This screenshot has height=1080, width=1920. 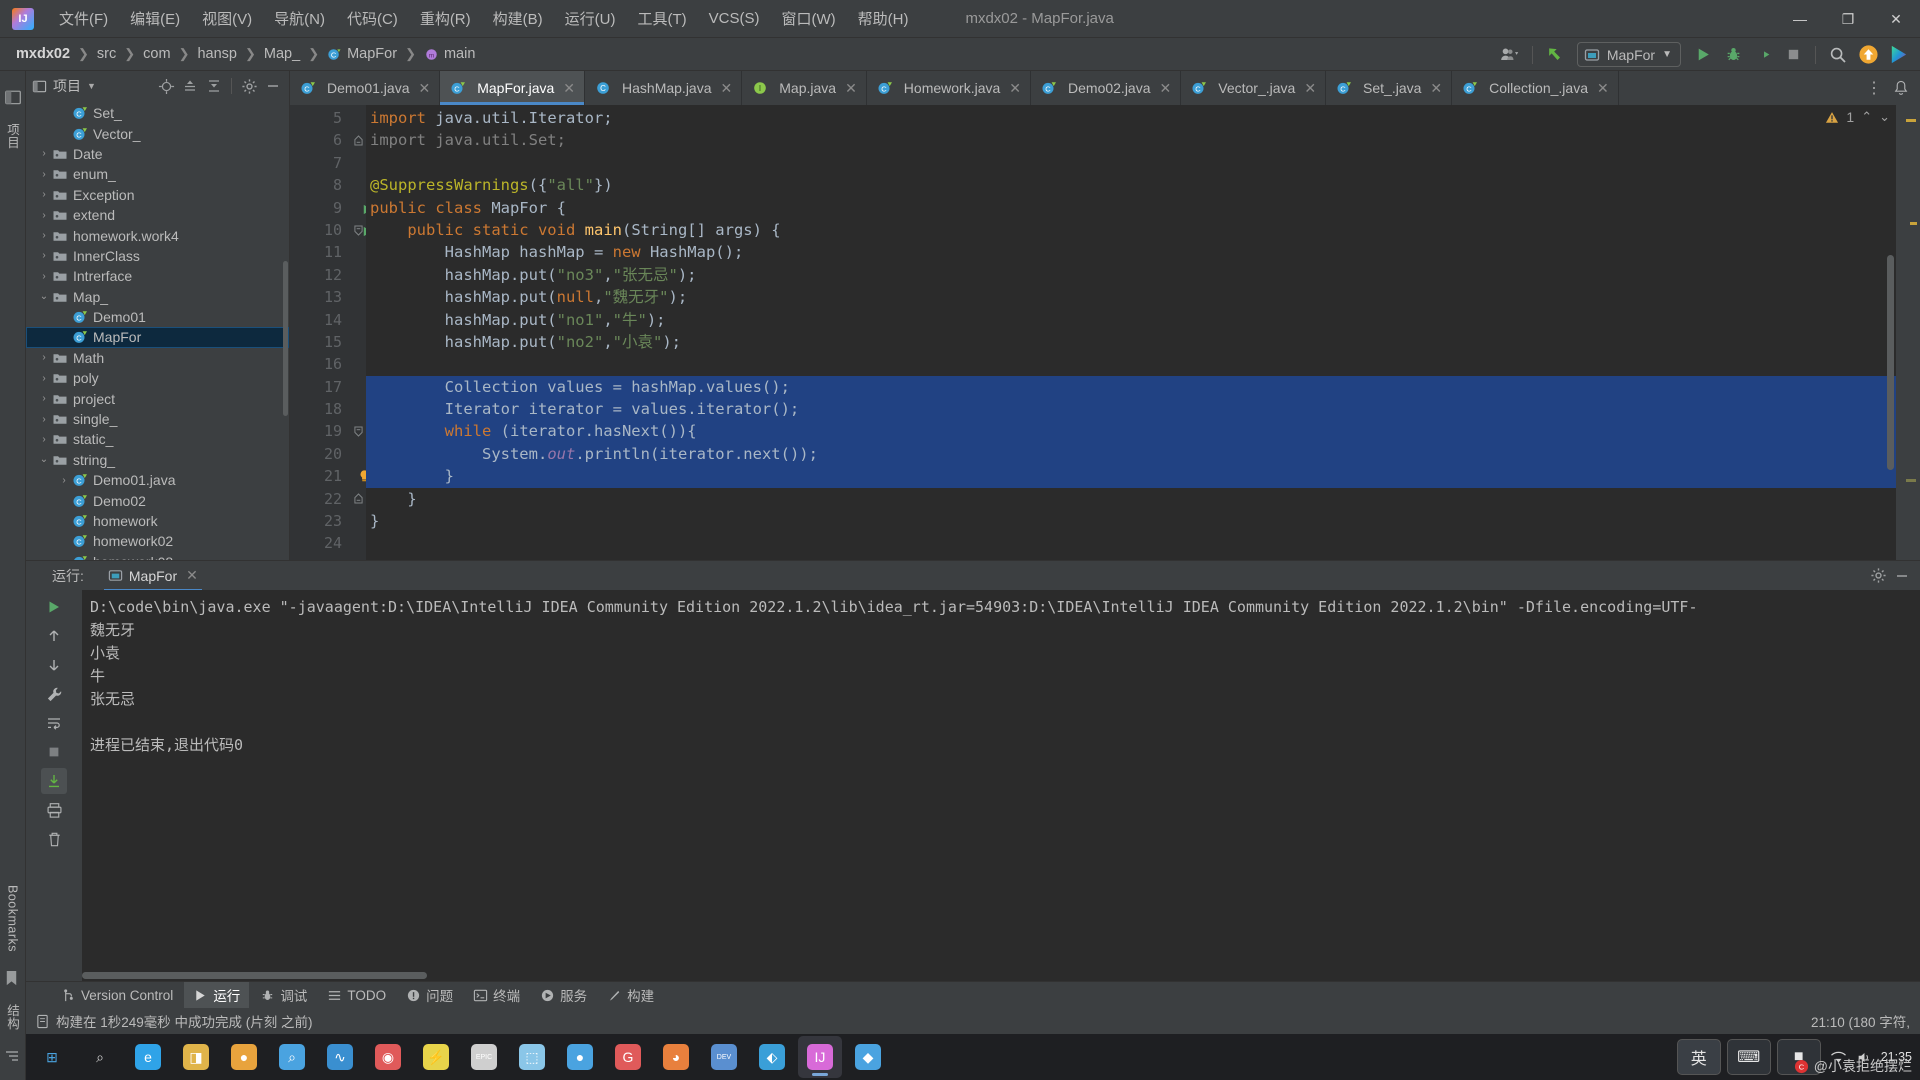 What do you see at coordinates (372, 18) in the screenshot?
I see `menu-code: 代码(C)` at bounding box center [372, 18].